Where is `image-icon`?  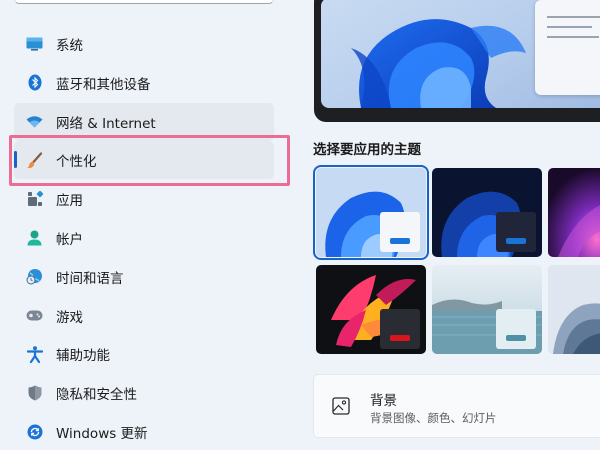
image-icon is located at coordinates (341, 408).